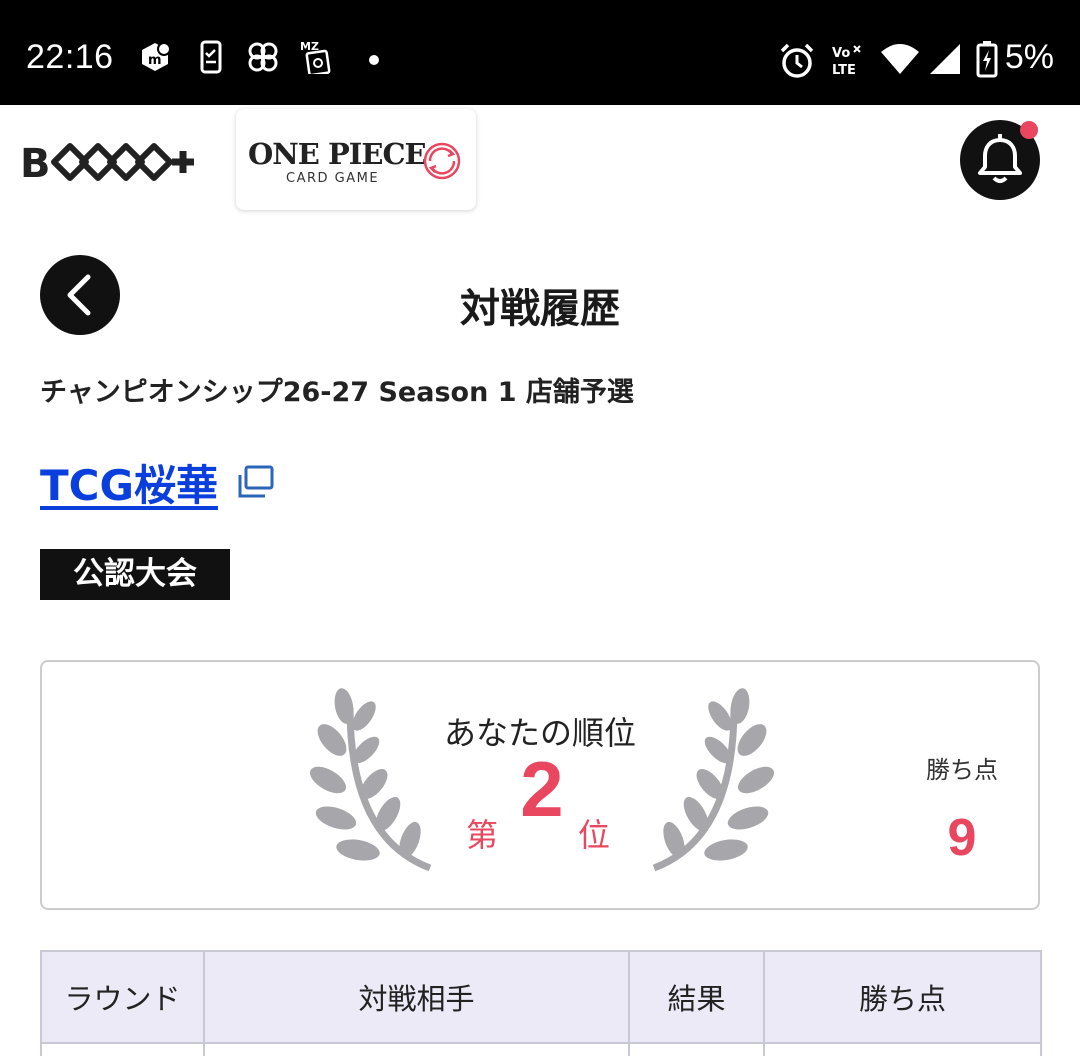 The width and height of the screenshot is (1080, 1056). What do you see at coordinates (374, 60) in the screenshot?
I see `dot-icon` at bounding box center [374, 60].